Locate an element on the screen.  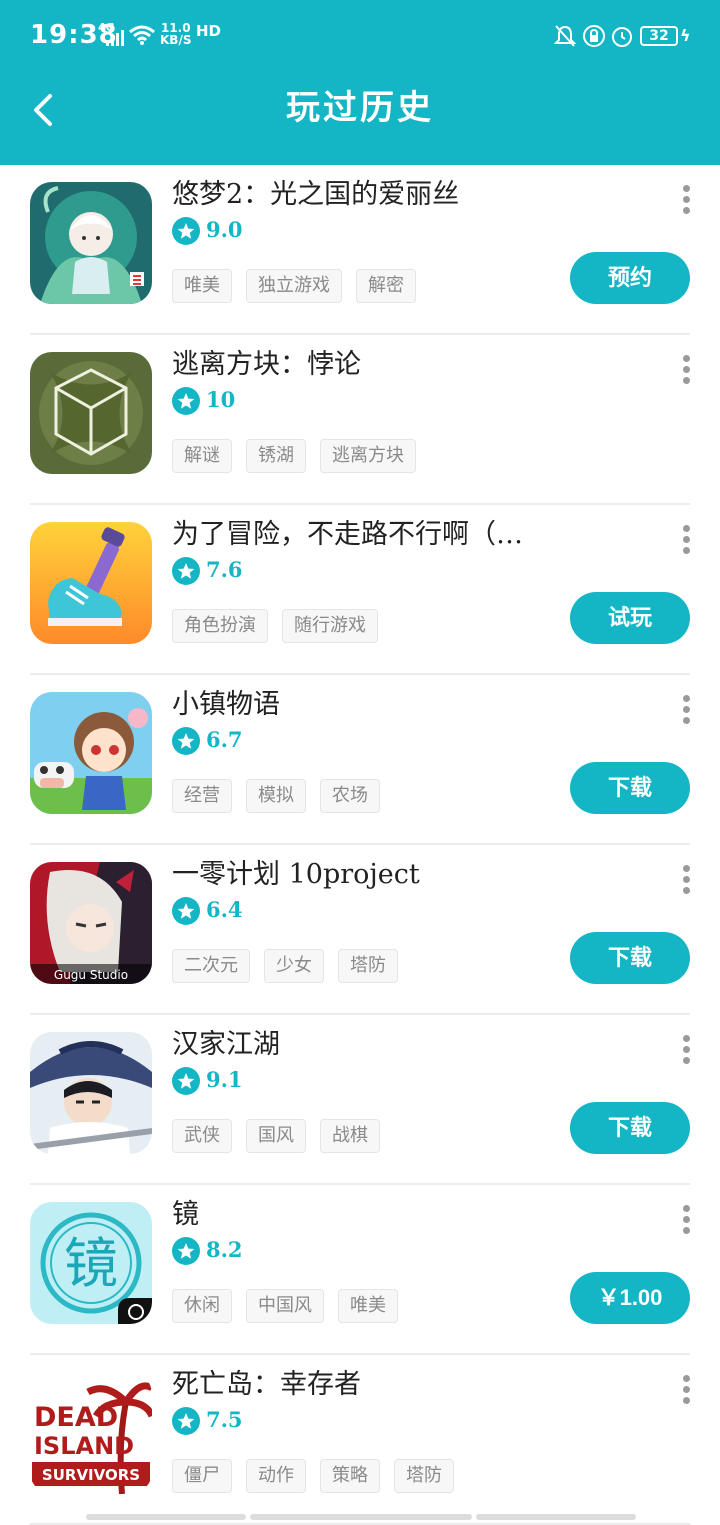
game-icon-youmeng is located at coordinates (91, 243).